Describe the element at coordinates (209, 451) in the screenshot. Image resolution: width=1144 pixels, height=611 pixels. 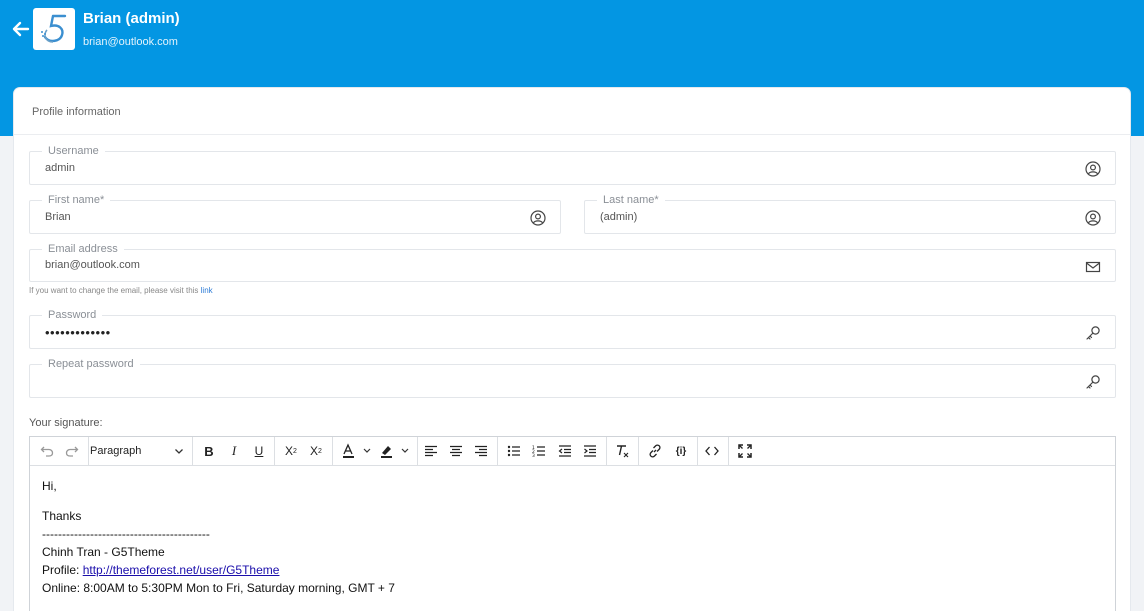
I see `bold-icon: B` at that location.